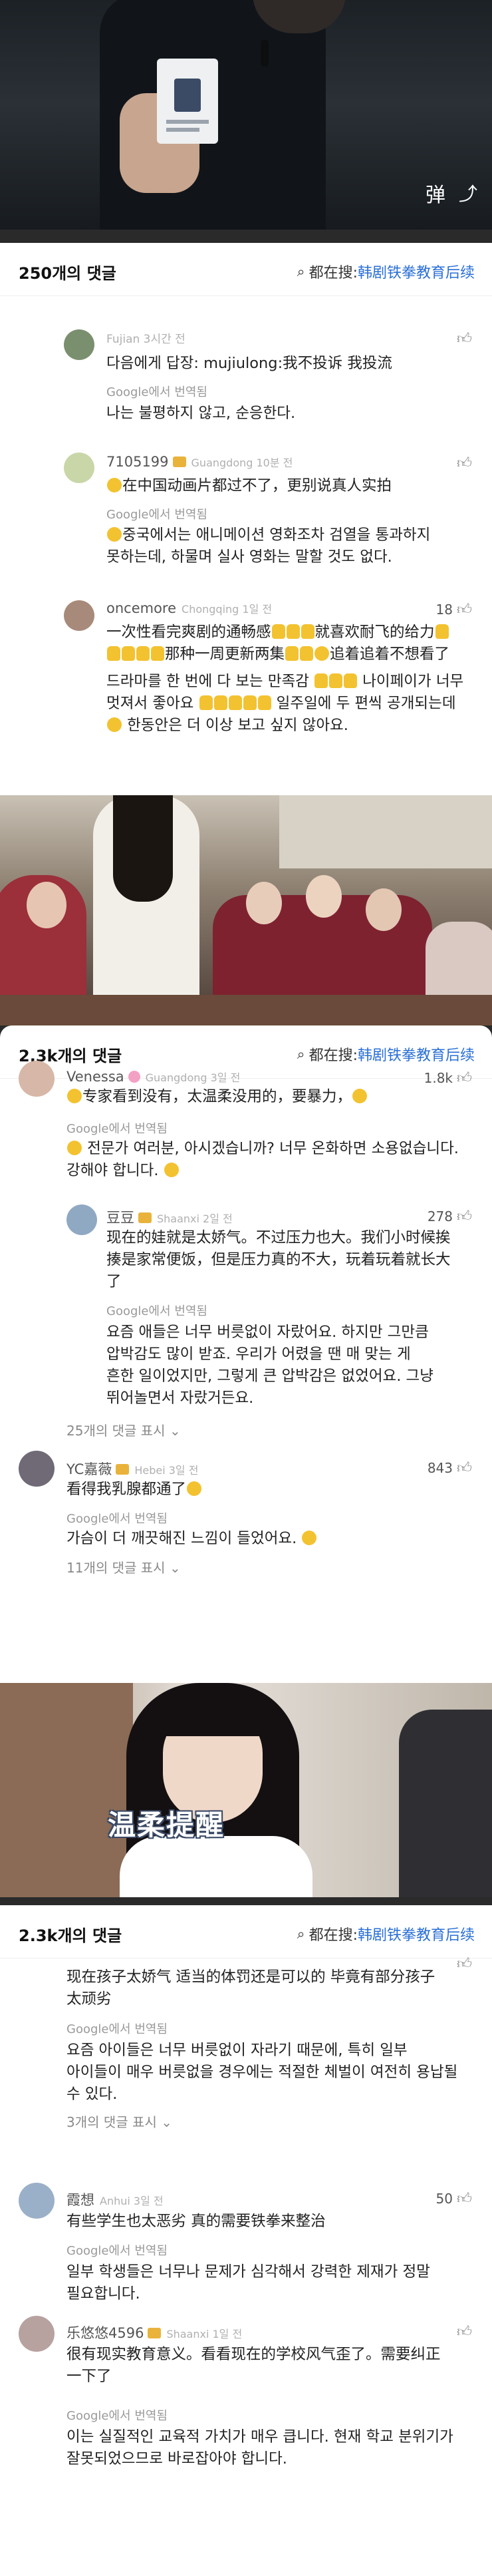 The width and height of the screenshot is (492, 2576). I want to click on comment-count: 250개의 댓글, so click(67, 273).